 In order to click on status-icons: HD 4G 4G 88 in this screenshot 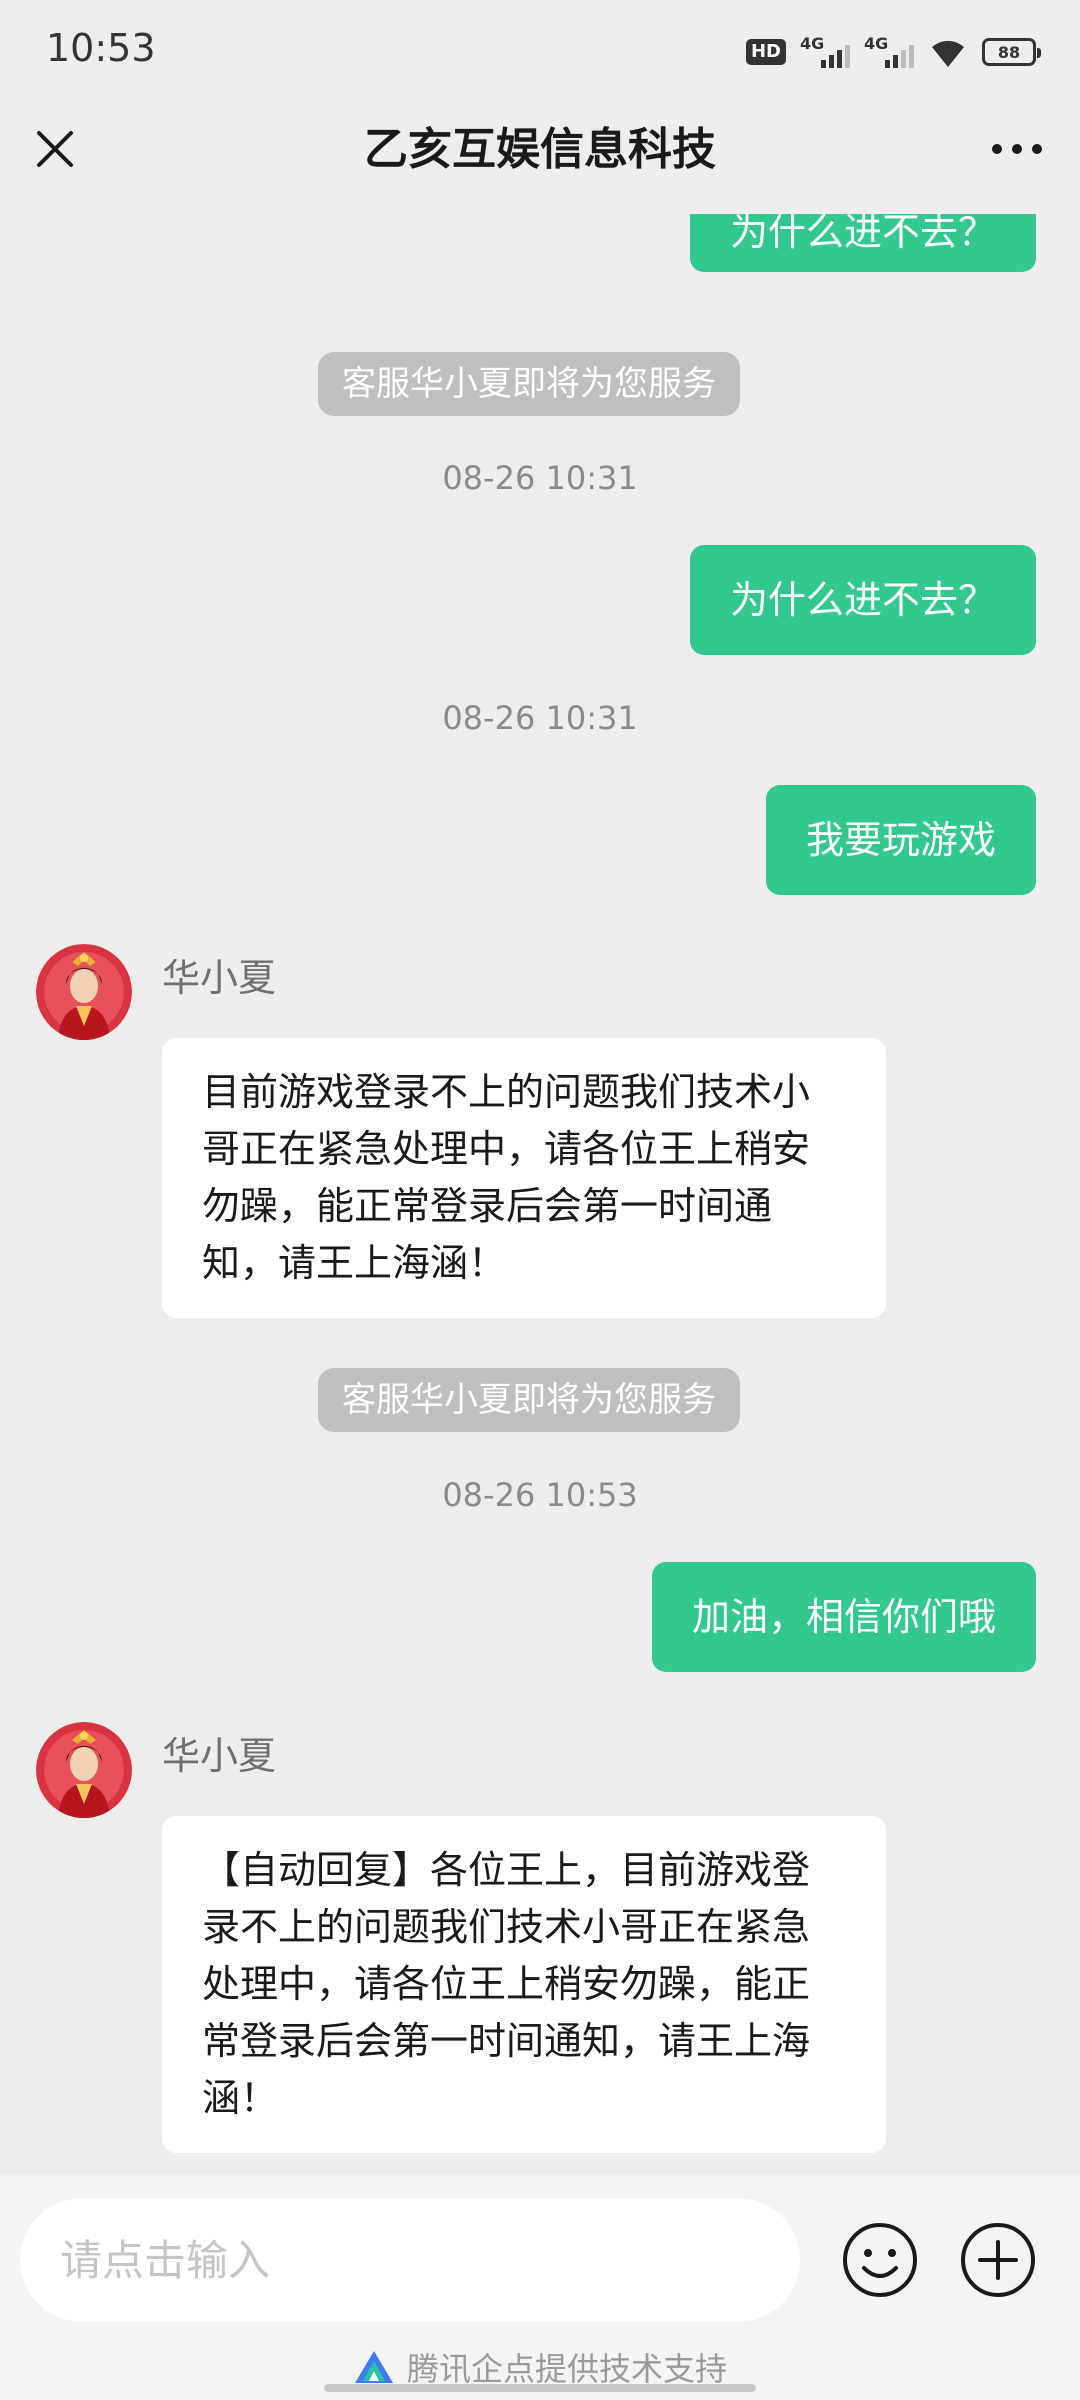, I will do `click(893, 52)`.